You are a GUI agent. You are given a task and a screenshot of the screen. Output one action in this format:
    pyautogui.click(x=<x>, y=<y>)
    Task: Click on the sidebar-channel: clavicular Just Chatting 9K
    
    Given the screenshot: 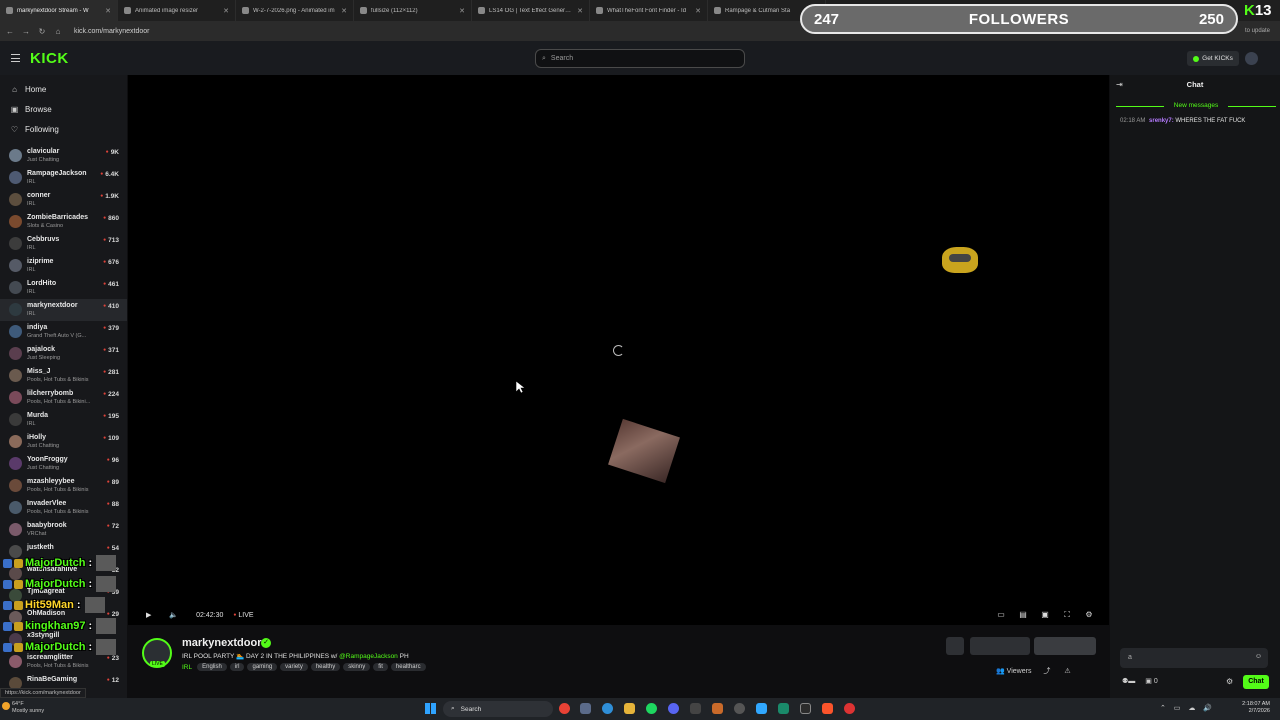 What is the action you would take?
    pyautogui.click(x=63, y=156)
    